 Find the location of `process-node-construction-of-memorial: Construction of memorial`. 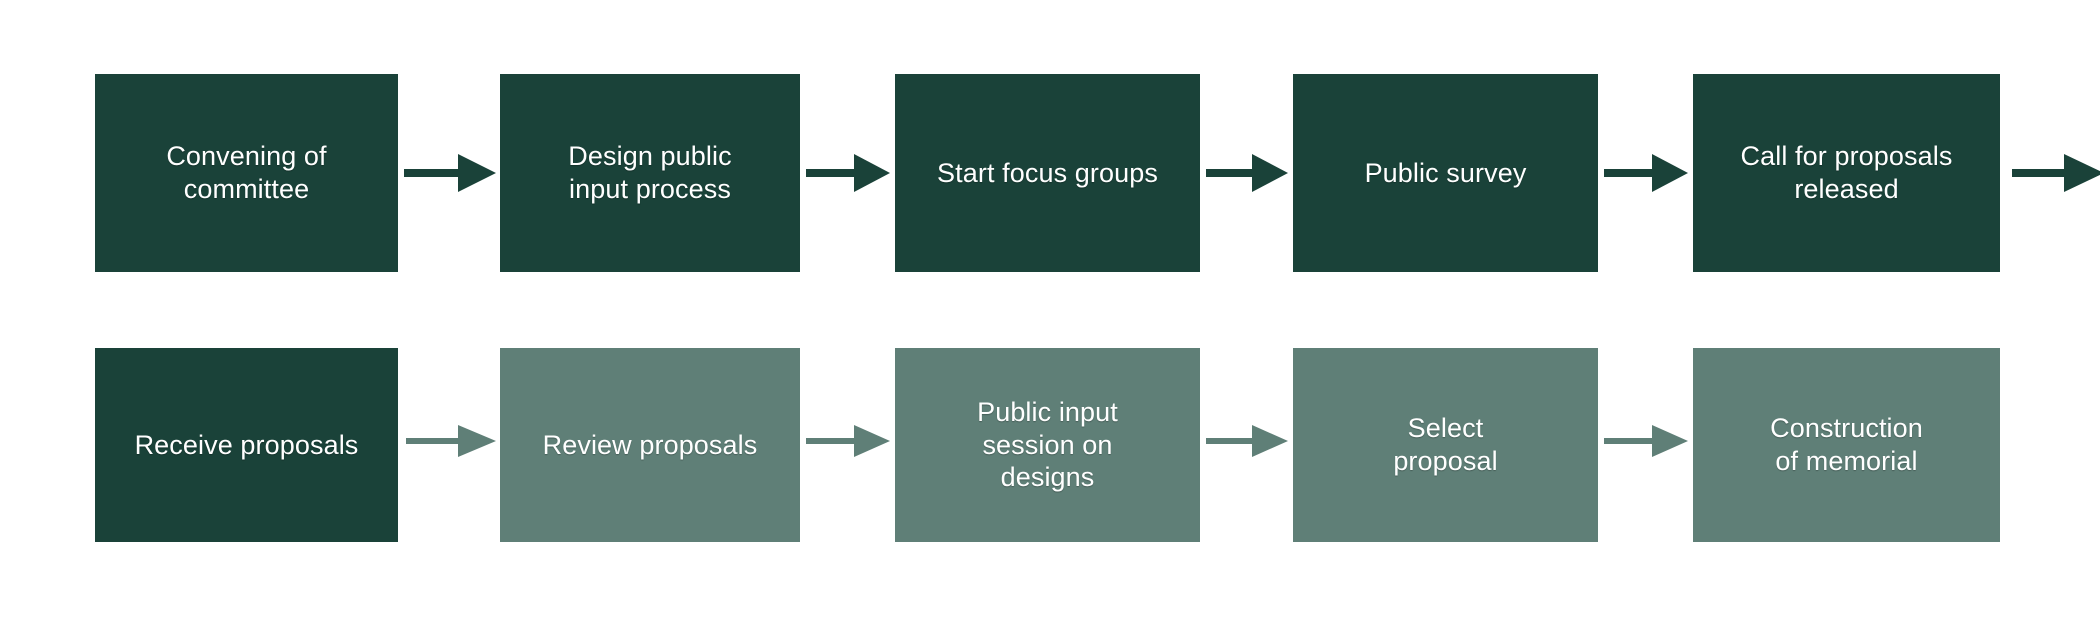

process-node-construction-of-memorial: Construction of memorial is located at coordinates (1846, 445).